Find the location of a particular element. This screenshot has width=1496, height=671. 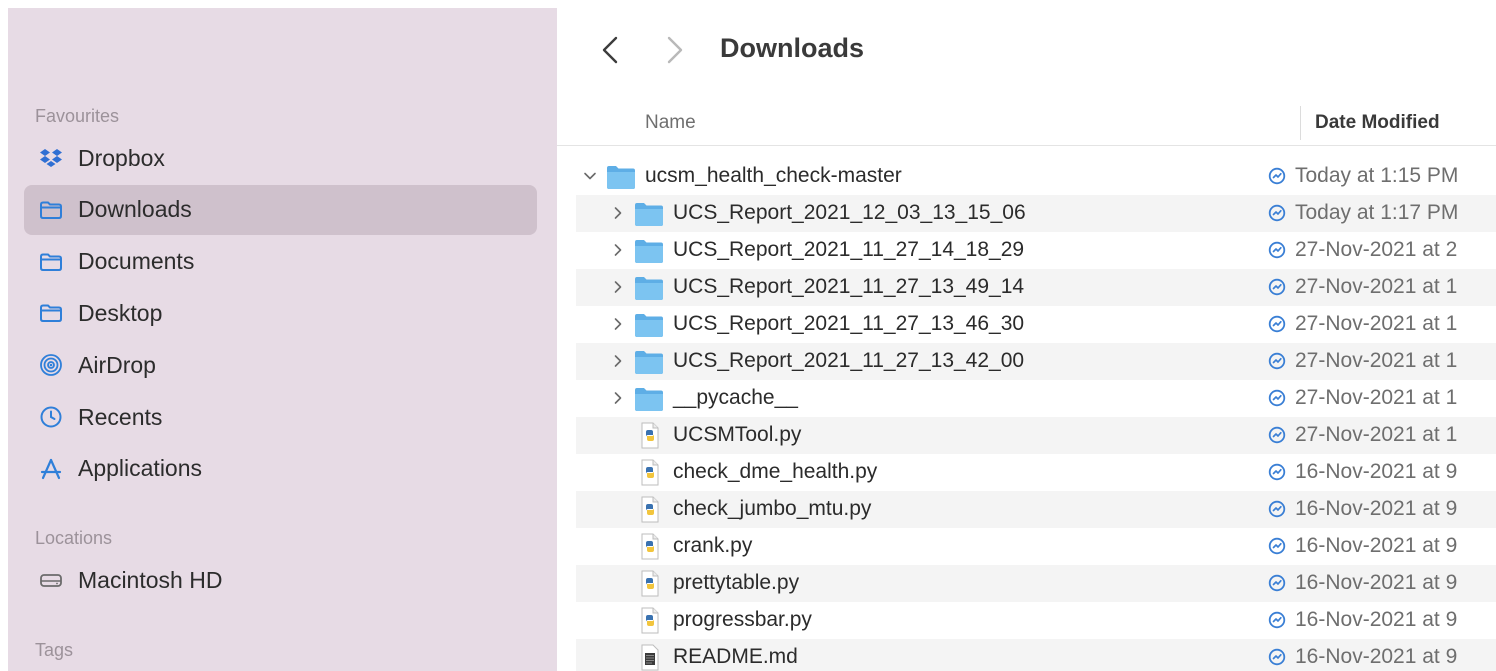

file-name: __pycache__ is located at coordinates (735, 397).